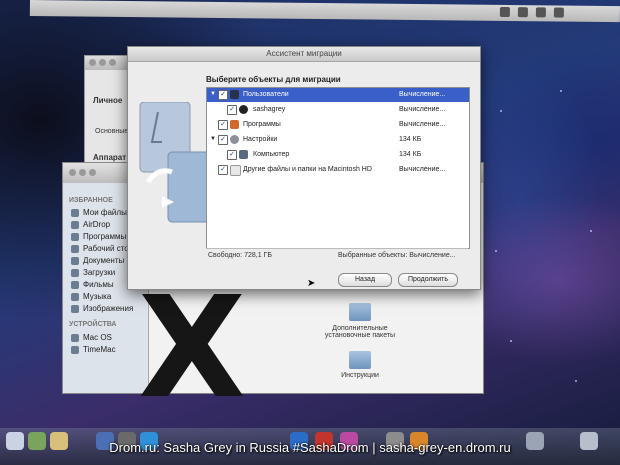  I want to click on folder-label-instructions: Инструкции, so click(360, 375).